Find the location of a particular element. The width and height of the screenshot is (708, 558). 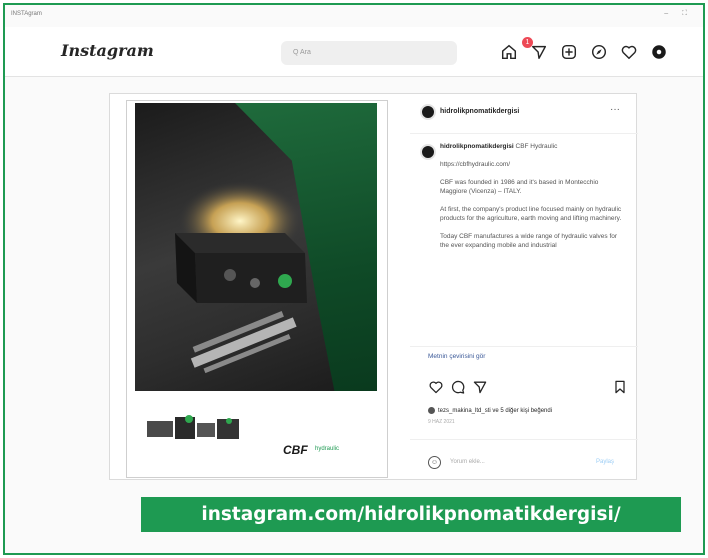

ad-footer: CBF hydraulic is located at coordinates (256, 436).